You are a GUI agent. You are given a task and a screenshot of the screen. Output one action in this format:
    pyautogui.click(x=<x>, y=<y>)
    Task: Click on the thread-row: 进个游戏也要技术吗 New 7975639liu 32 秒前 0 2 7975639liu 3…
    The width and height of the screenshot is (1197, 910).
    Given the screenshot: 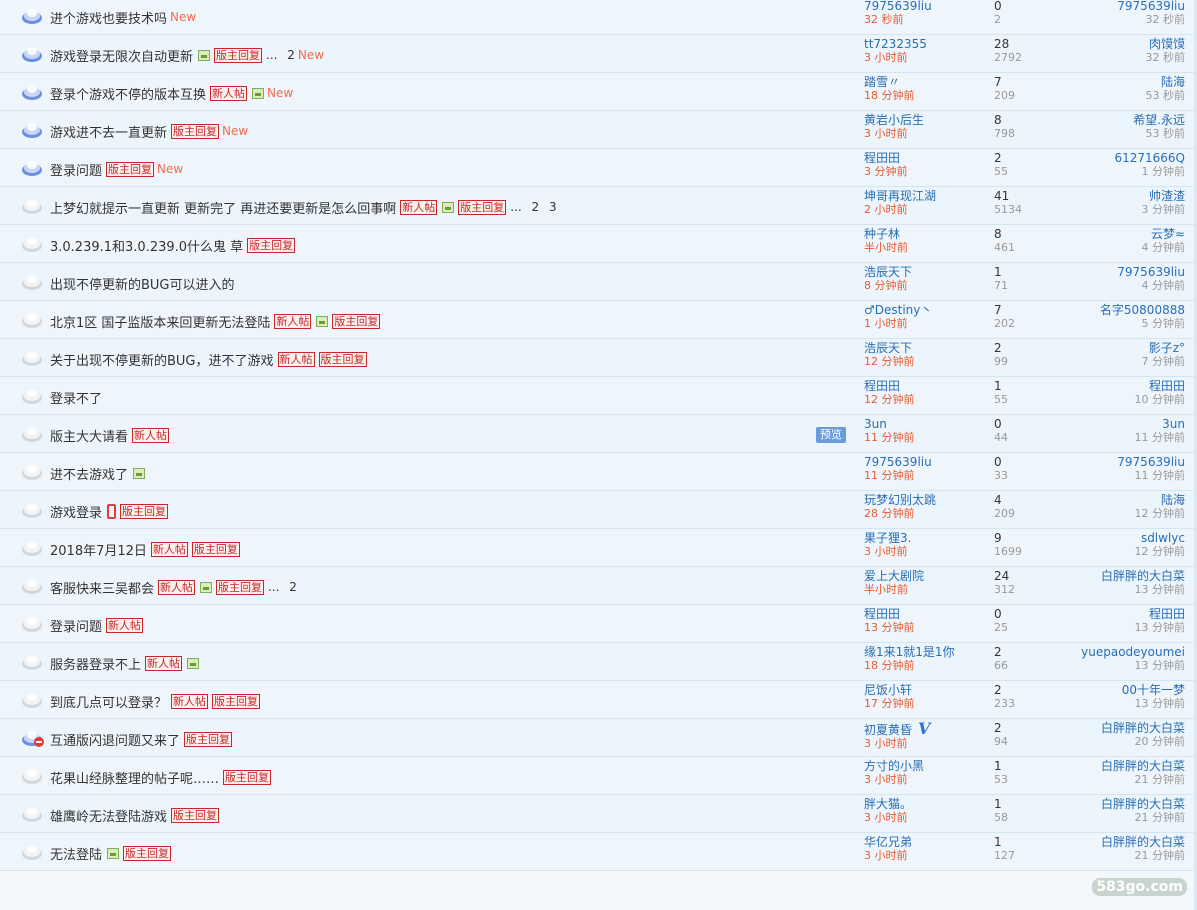 What is the action you would take?
    pyautogui.click(x=598, y=17)
    